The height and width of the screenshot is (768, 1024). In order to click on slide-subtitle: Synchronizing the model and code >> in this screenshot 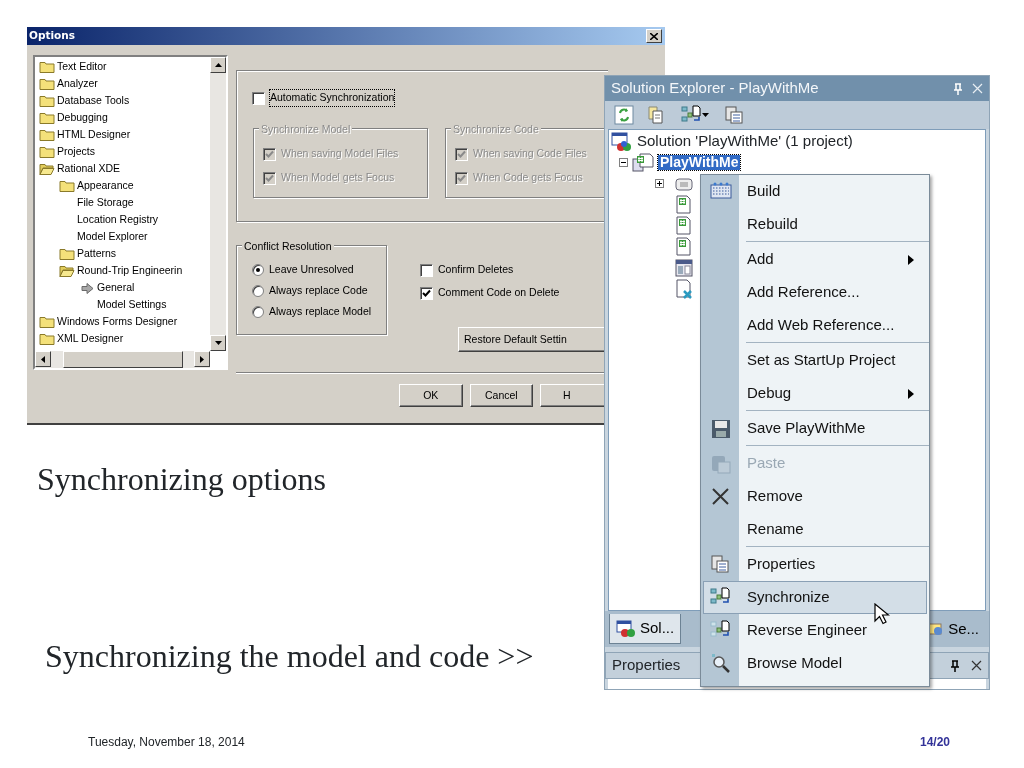, I will do `click(289, 656)`.